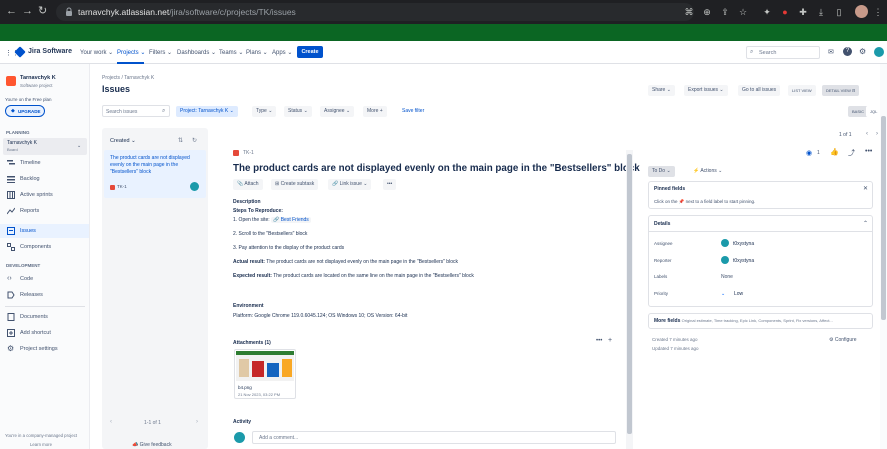  I want to click on more-actions-icon: •••, so click(390, 184).